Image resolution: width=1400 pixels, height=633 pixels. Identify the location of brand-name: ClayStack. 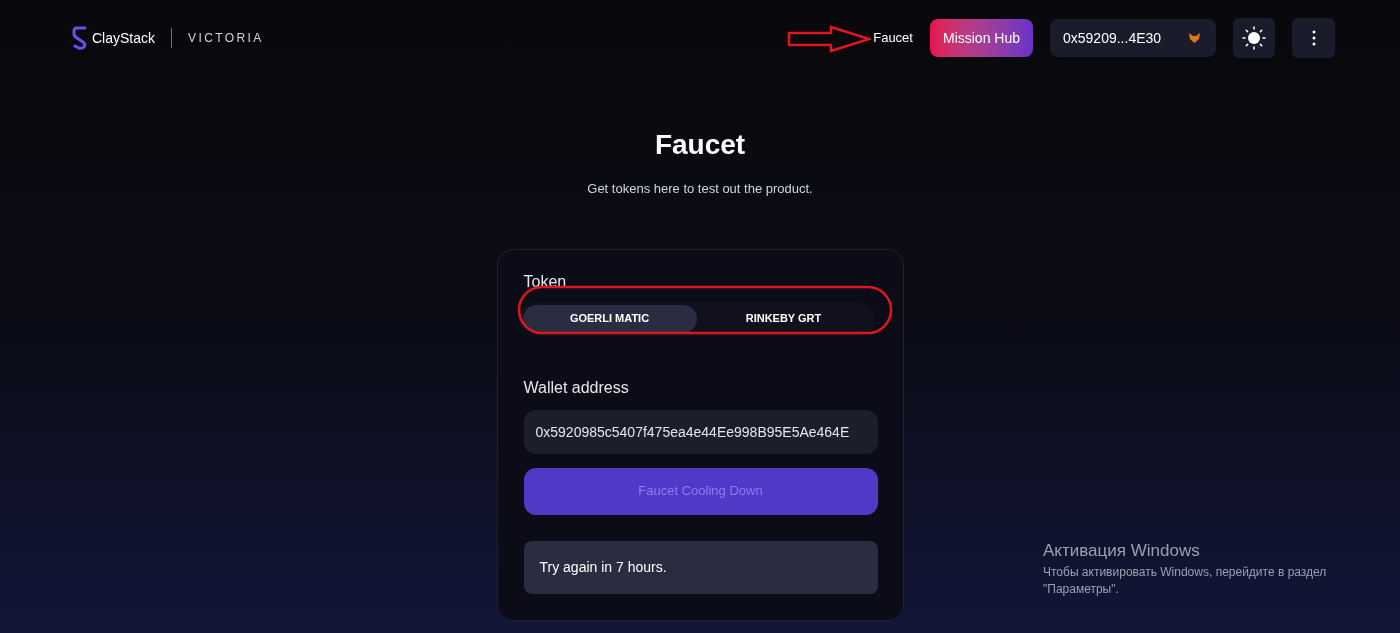
(124, 38).